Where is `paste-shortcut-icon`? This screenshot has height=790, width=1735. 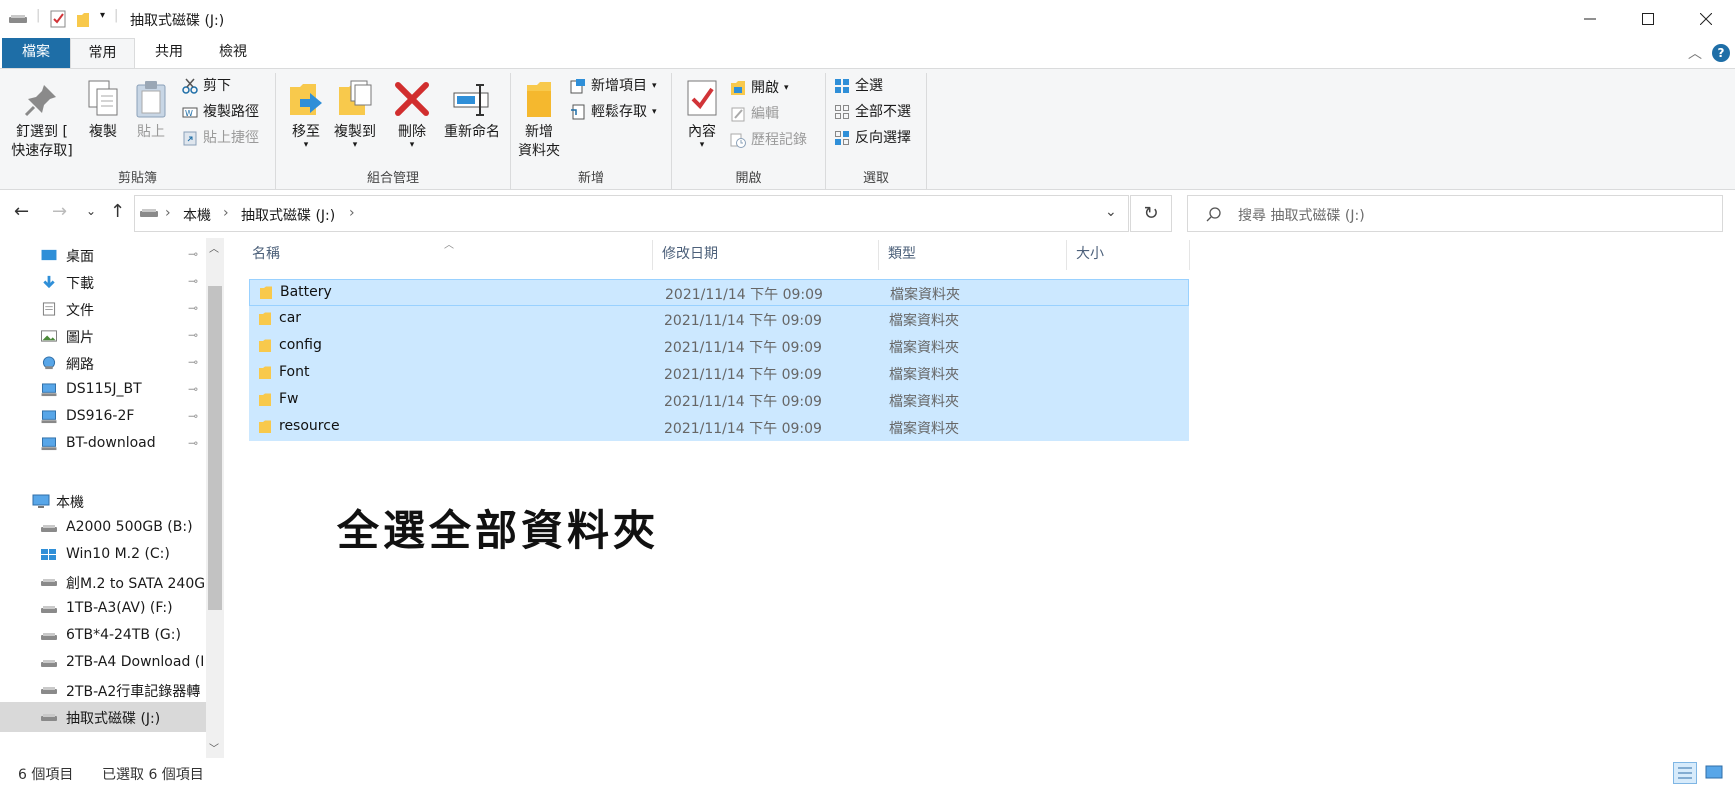
paste-shortcut-icon is located at coordinates (190, 138).